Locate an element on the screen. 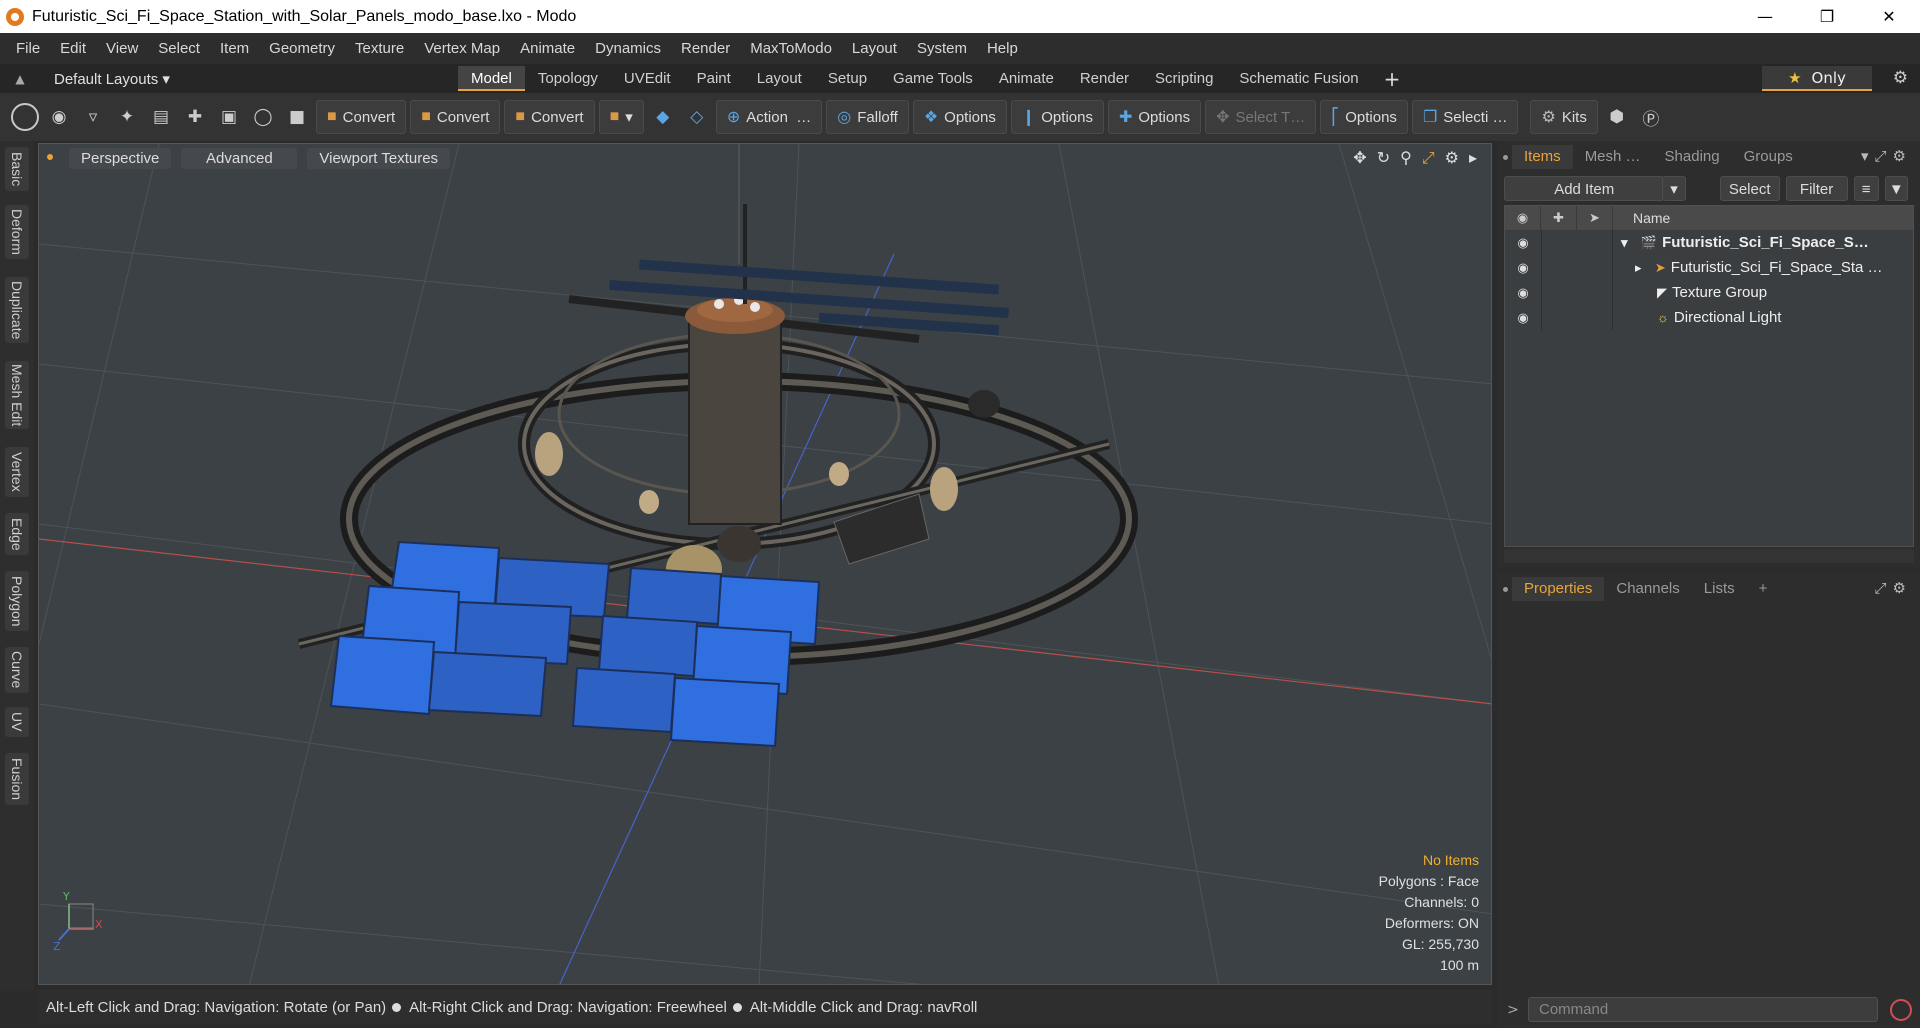 Image resolution: width=1920 pixels, height=1028 pixels. menu-edit: Edit is located at coordinates (73, 48).